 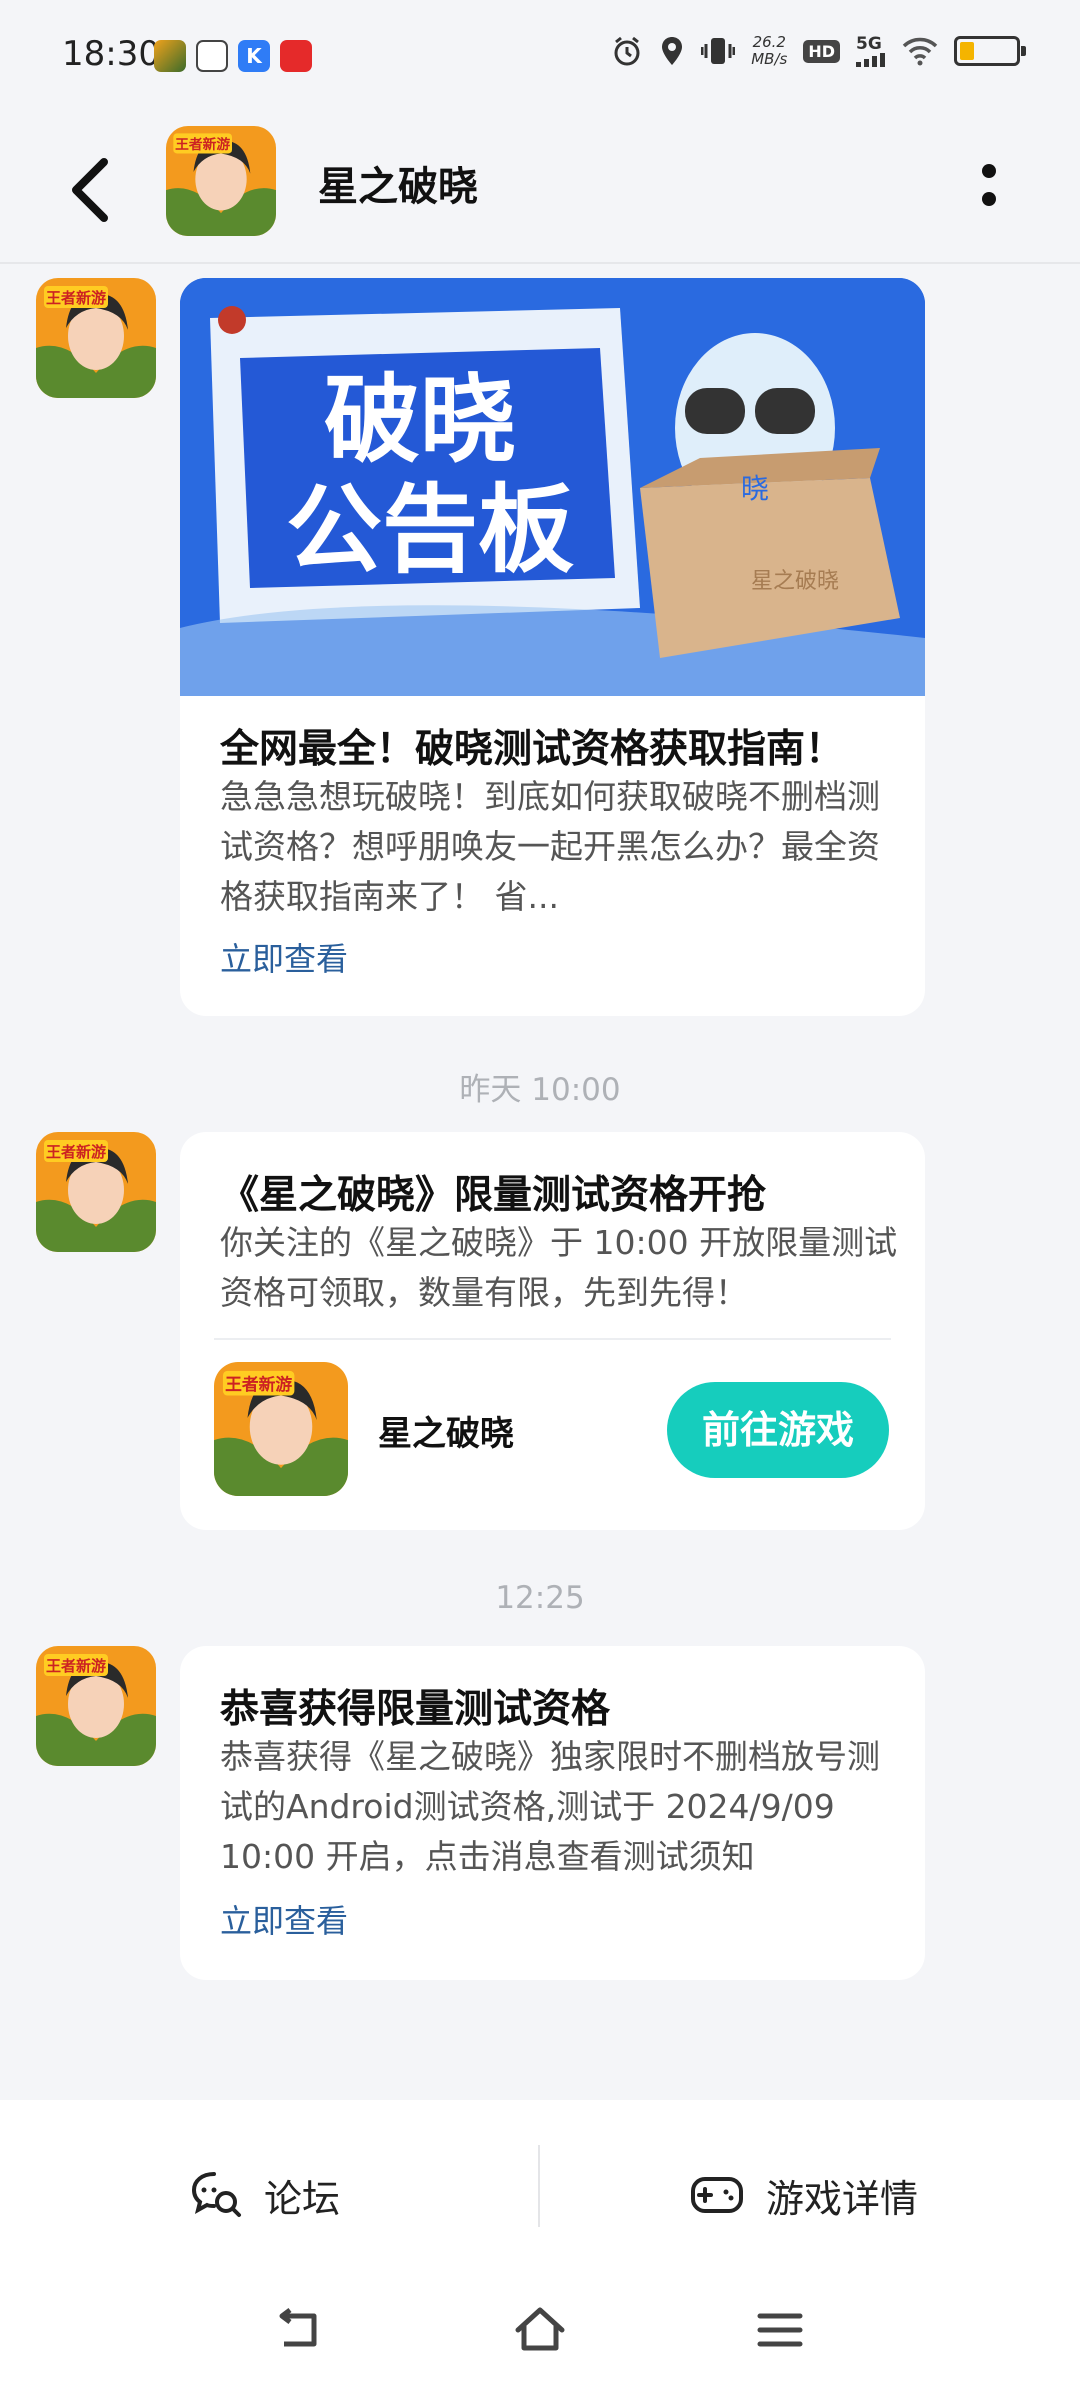 I want to click on go-to-game-button: 前往游戏, so click(x=778, y=1430).